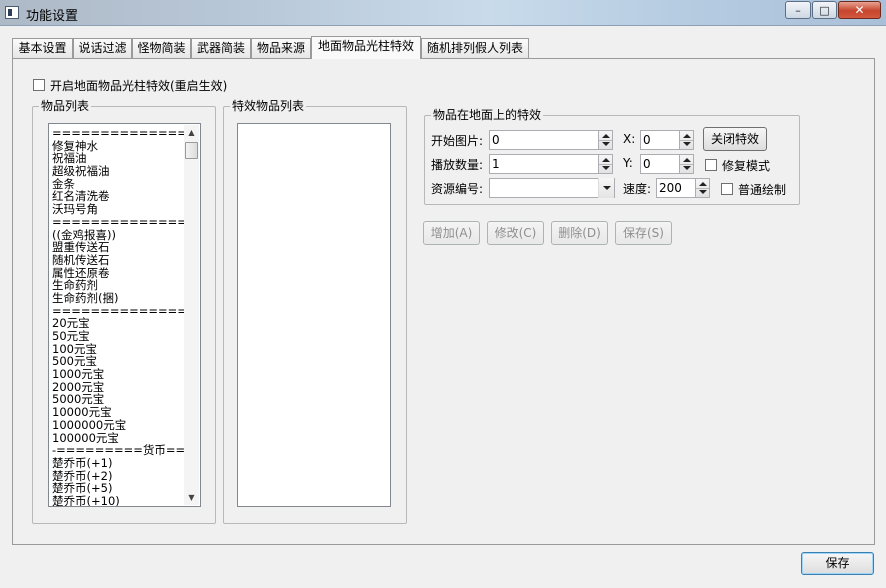 The height and width of the screenshot is (588, 886). What do you see at coordinates (676, 188) in the screenshot?
I see `speed-input: 200` at bounding box center [676, 188].